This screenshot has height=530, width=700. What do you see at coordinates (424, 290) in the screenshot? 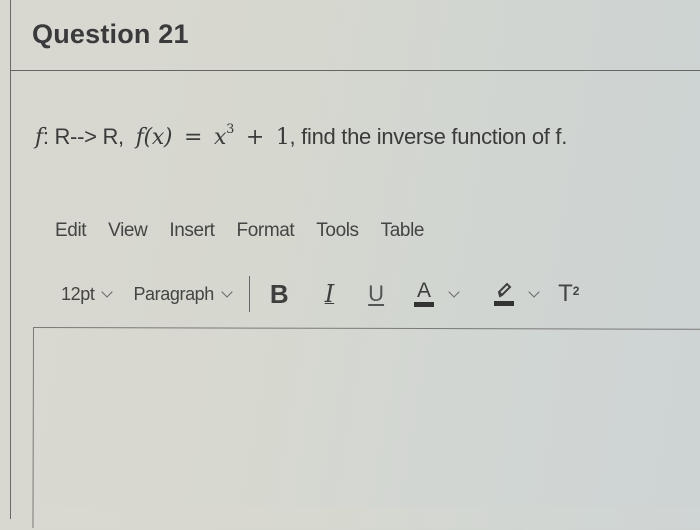
I see `text-color-letter: A` at bounding box center [424, 290].